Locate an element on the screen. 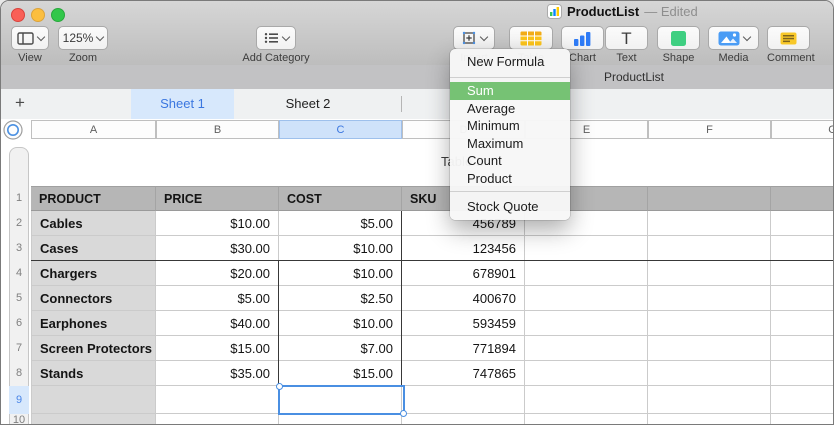 This screenshot has height=425, width=834. table-handle-icon is located at coordinates (13, 130).